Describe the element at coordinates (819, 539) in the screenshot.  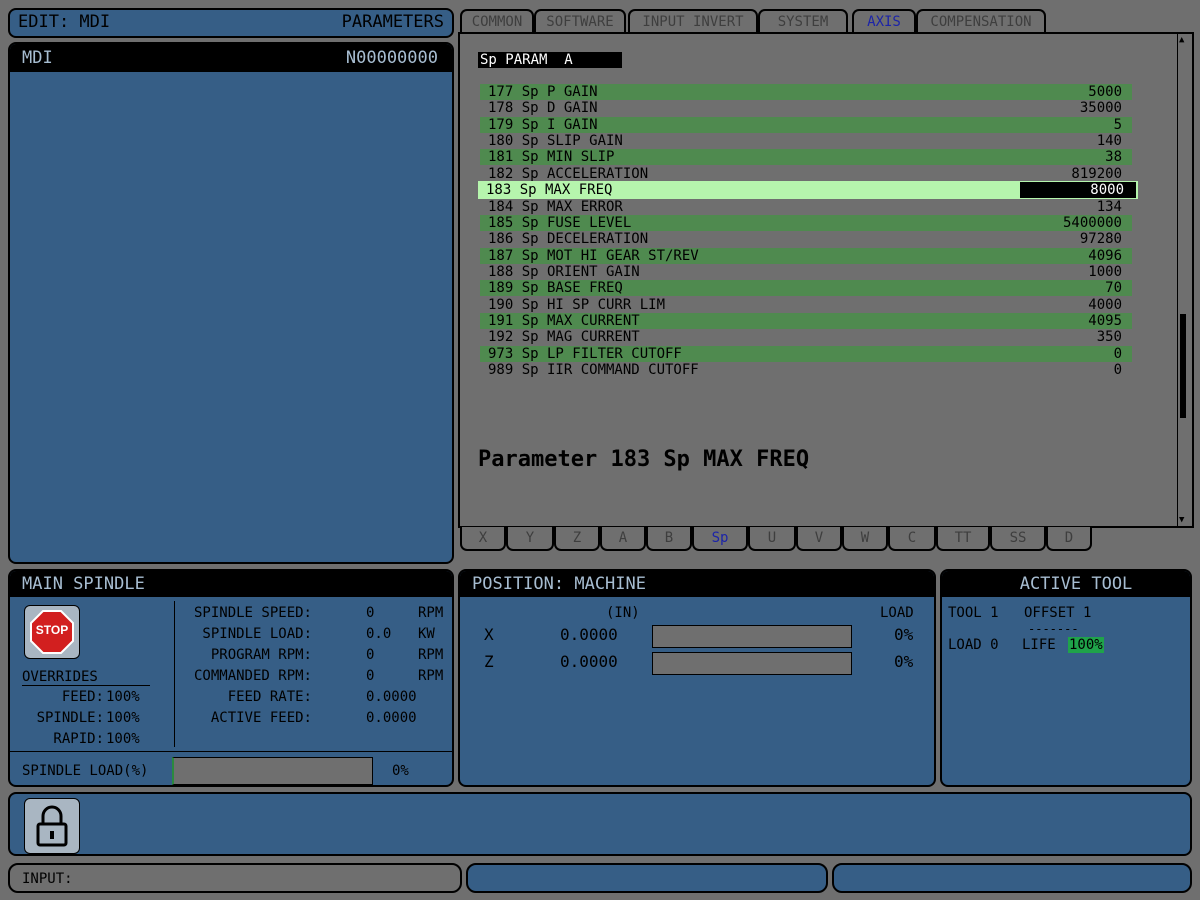
I see `axis-tab-v: V` at that location.